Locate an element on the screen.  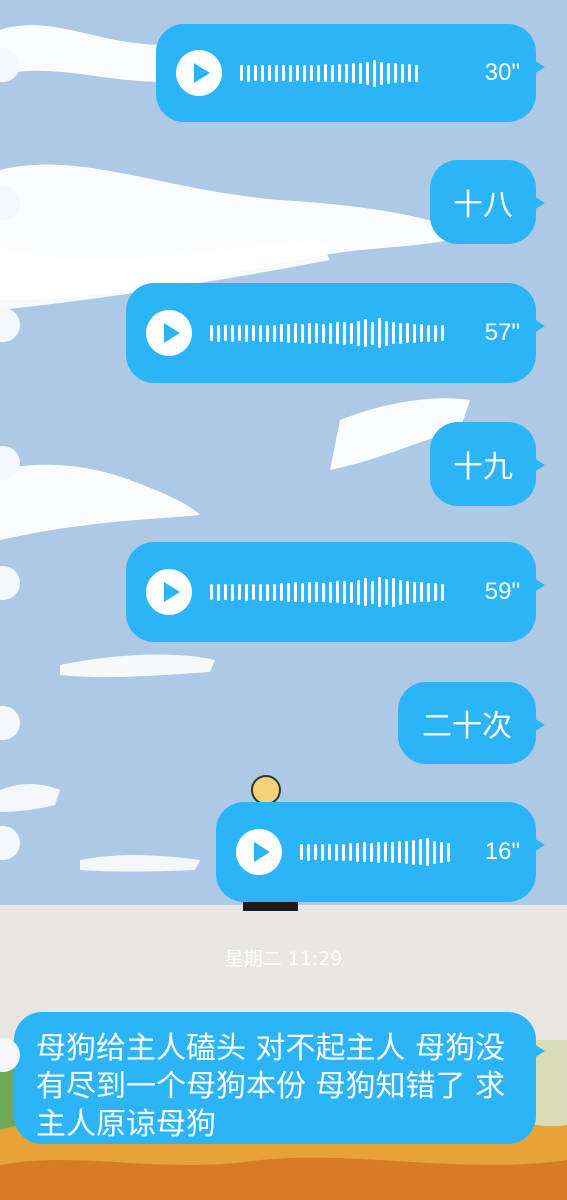
text-message-bubble: 十八 is located at coordinates (487, 202).